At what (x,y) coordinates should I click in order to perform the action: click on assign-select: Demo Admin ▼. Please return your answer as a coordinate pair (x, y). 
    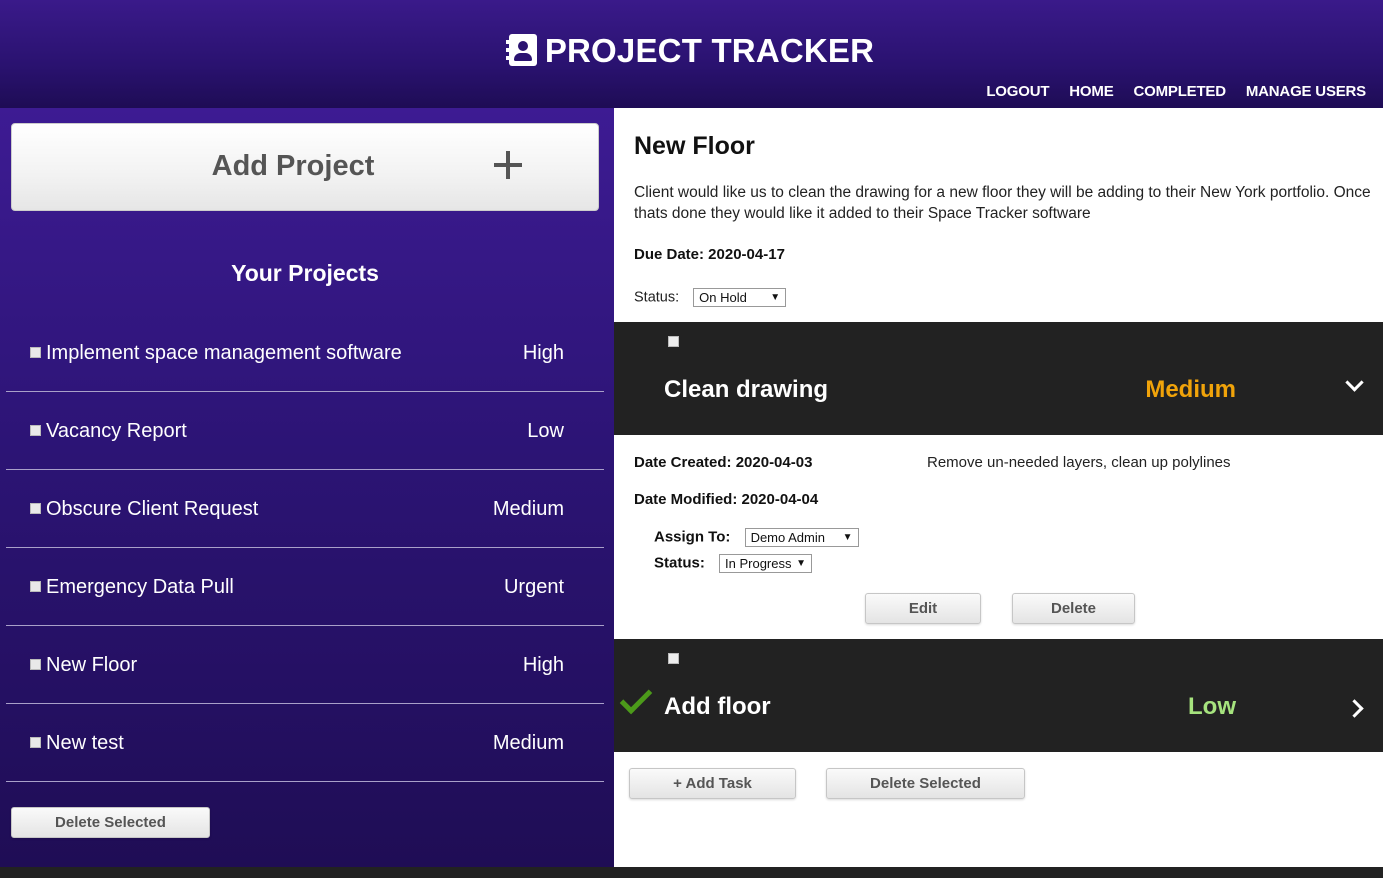
    Looking at the image, I should click on (801, 537).